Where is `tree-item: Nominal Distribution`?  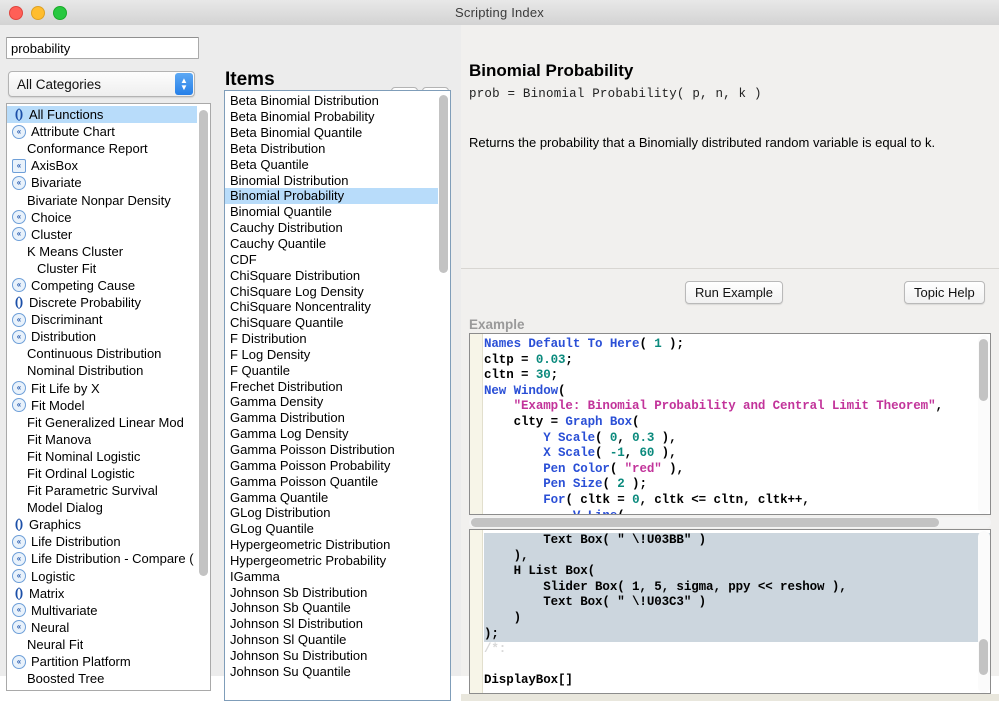
tree-item: Nominal Distribution is located at coordinates (102, 370).